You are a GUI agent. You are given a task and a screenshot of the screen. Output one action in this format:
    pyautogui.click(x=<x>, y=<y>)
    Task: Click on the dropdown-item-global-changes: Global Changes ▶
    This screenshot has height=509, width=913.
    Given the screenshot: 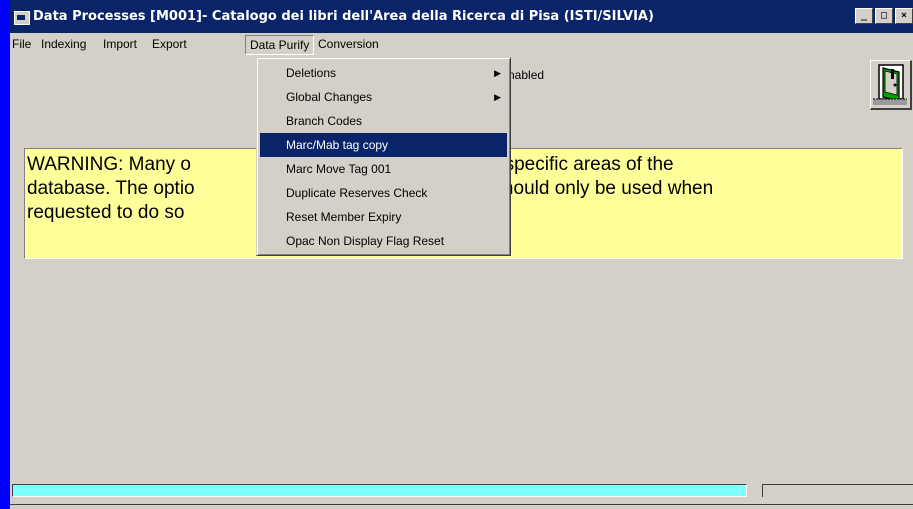 What is the action you would take?
    pyautogui.click(x=383, y=97)
    